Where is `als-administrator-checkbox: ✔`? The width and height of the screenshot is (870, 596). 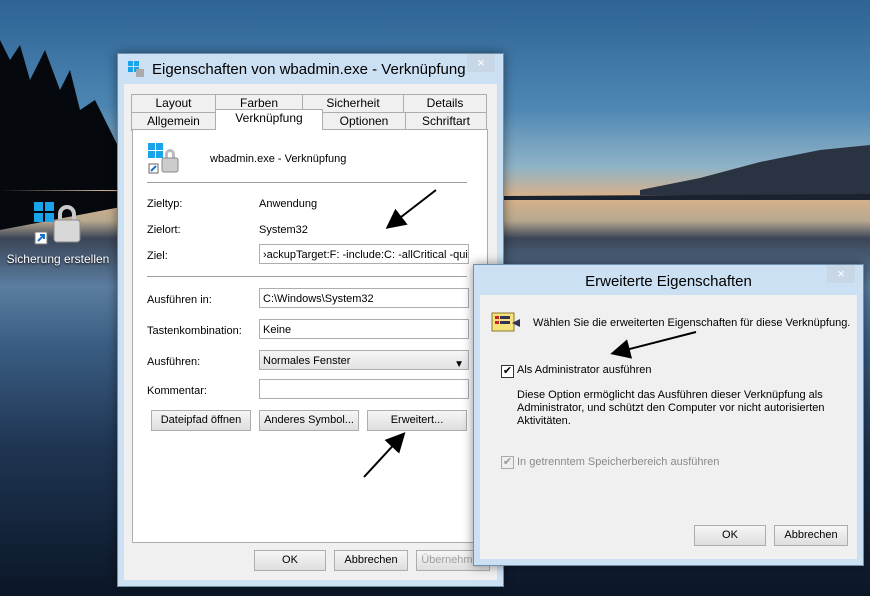
als-administrator-checkbox: ✔ is located at coordinates (507, 371).